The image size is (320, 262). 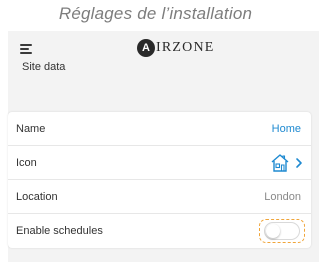 I want to click on row-label: Enable schedules, so click(x=59, y=231).